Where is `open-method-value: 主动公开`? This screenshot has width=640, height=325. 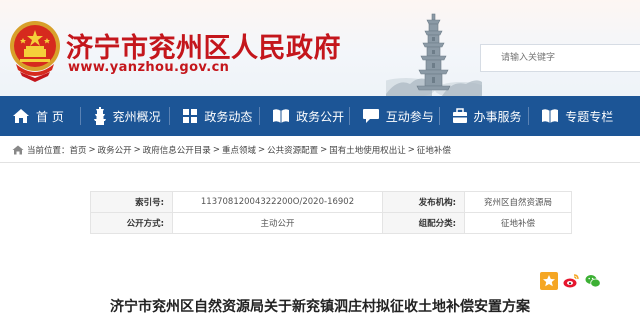 open-method-value: 主动公开 is located at coordinates (277, 223).